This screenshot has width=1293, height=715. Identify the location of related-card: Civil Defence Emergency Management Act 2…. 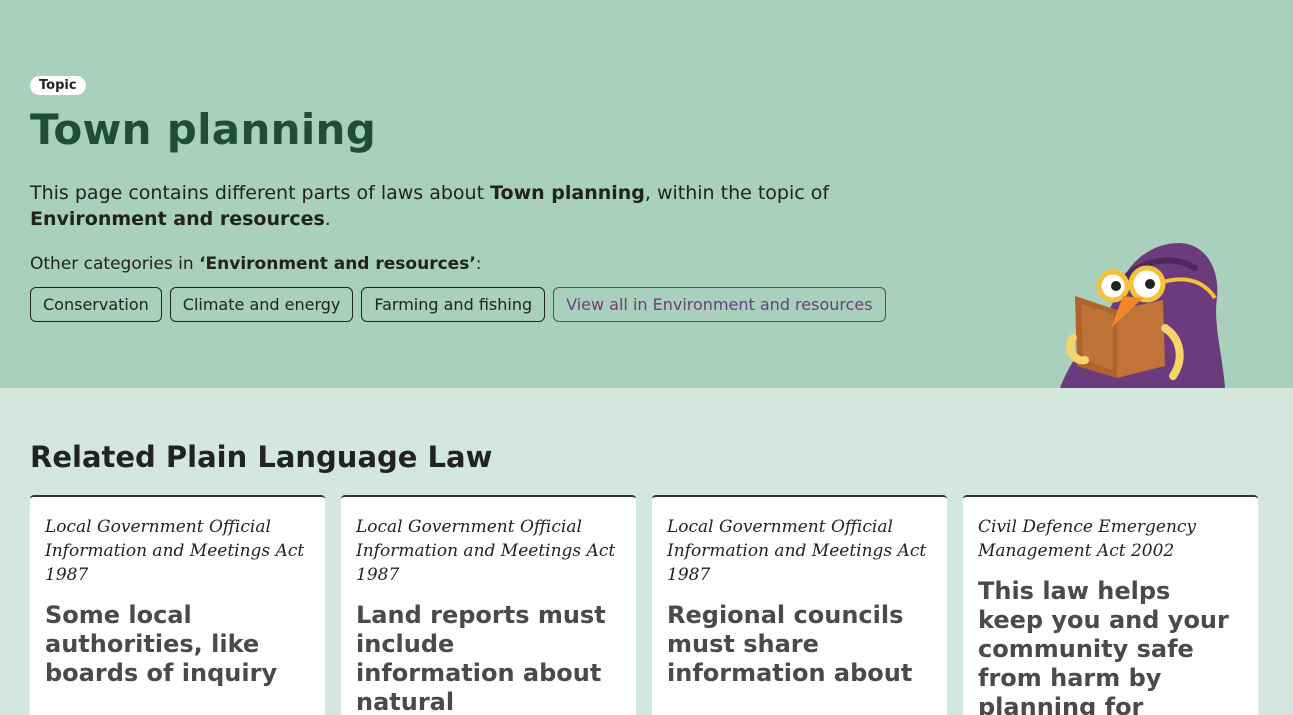
(1110, 605).